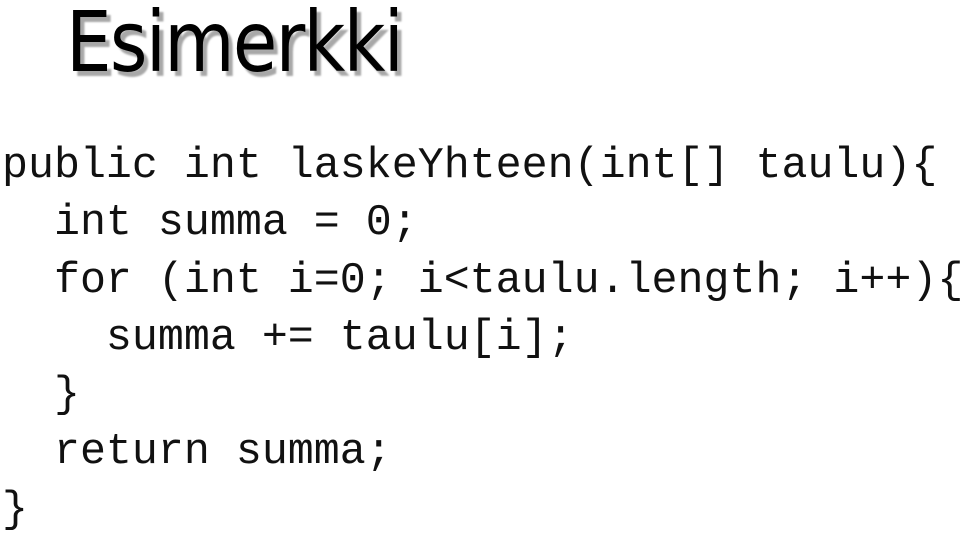  What do you see at coordinates (41, 396) in the screenshot?
I see `code-line-loop-close: }` at bounding box center [41, 396].